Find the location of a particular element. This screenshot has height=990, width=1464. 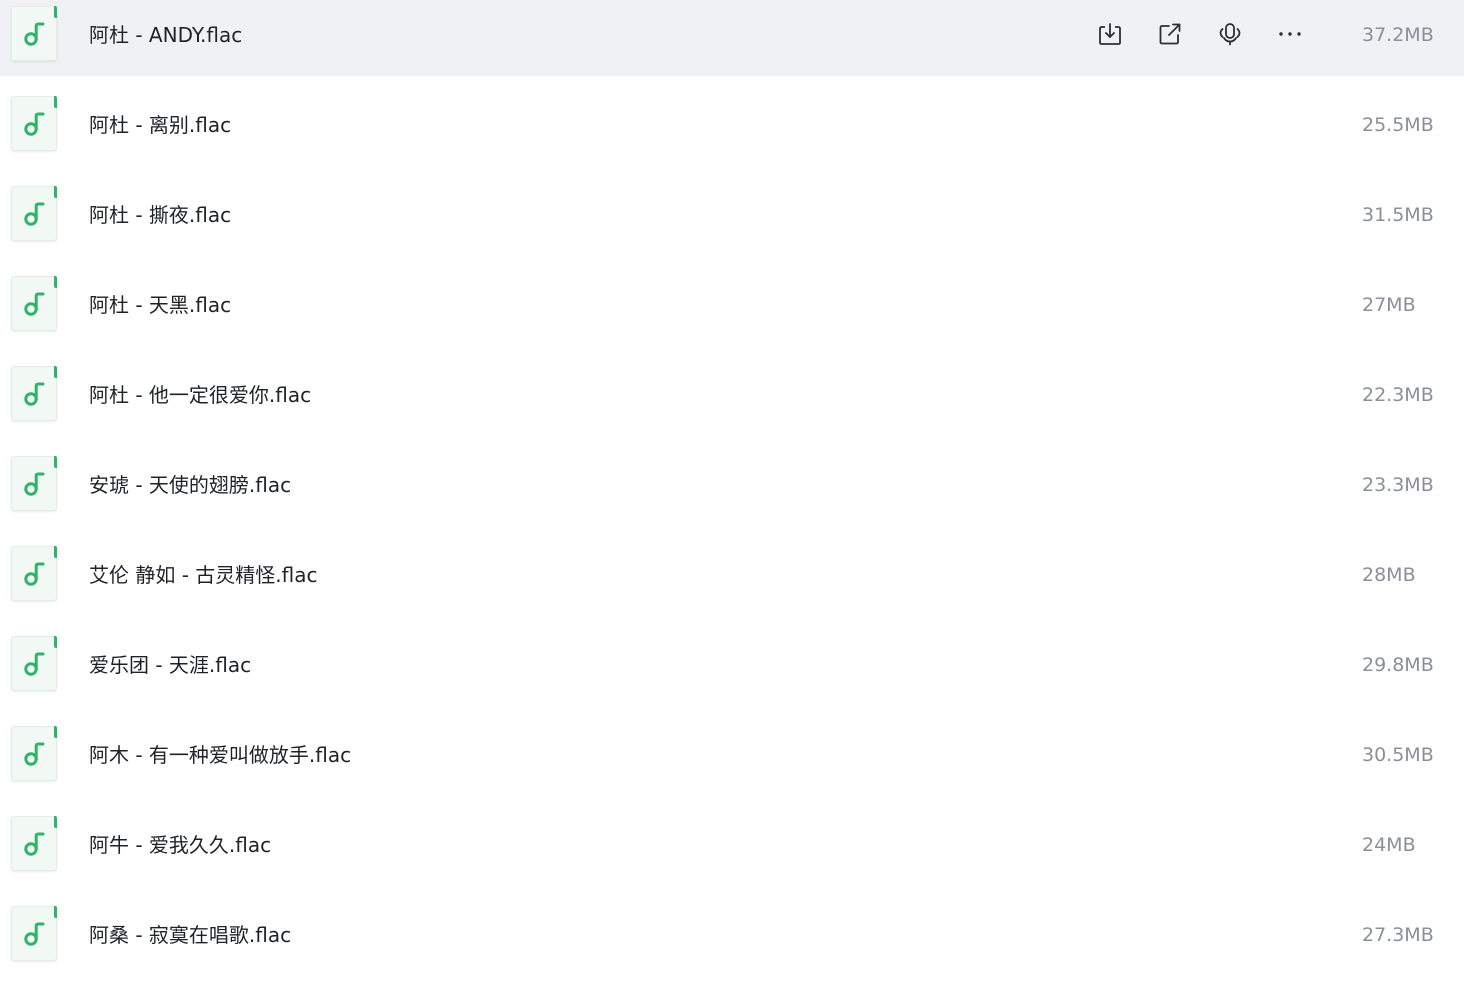

audio-play-icon is located at coordinates (1230, 34).